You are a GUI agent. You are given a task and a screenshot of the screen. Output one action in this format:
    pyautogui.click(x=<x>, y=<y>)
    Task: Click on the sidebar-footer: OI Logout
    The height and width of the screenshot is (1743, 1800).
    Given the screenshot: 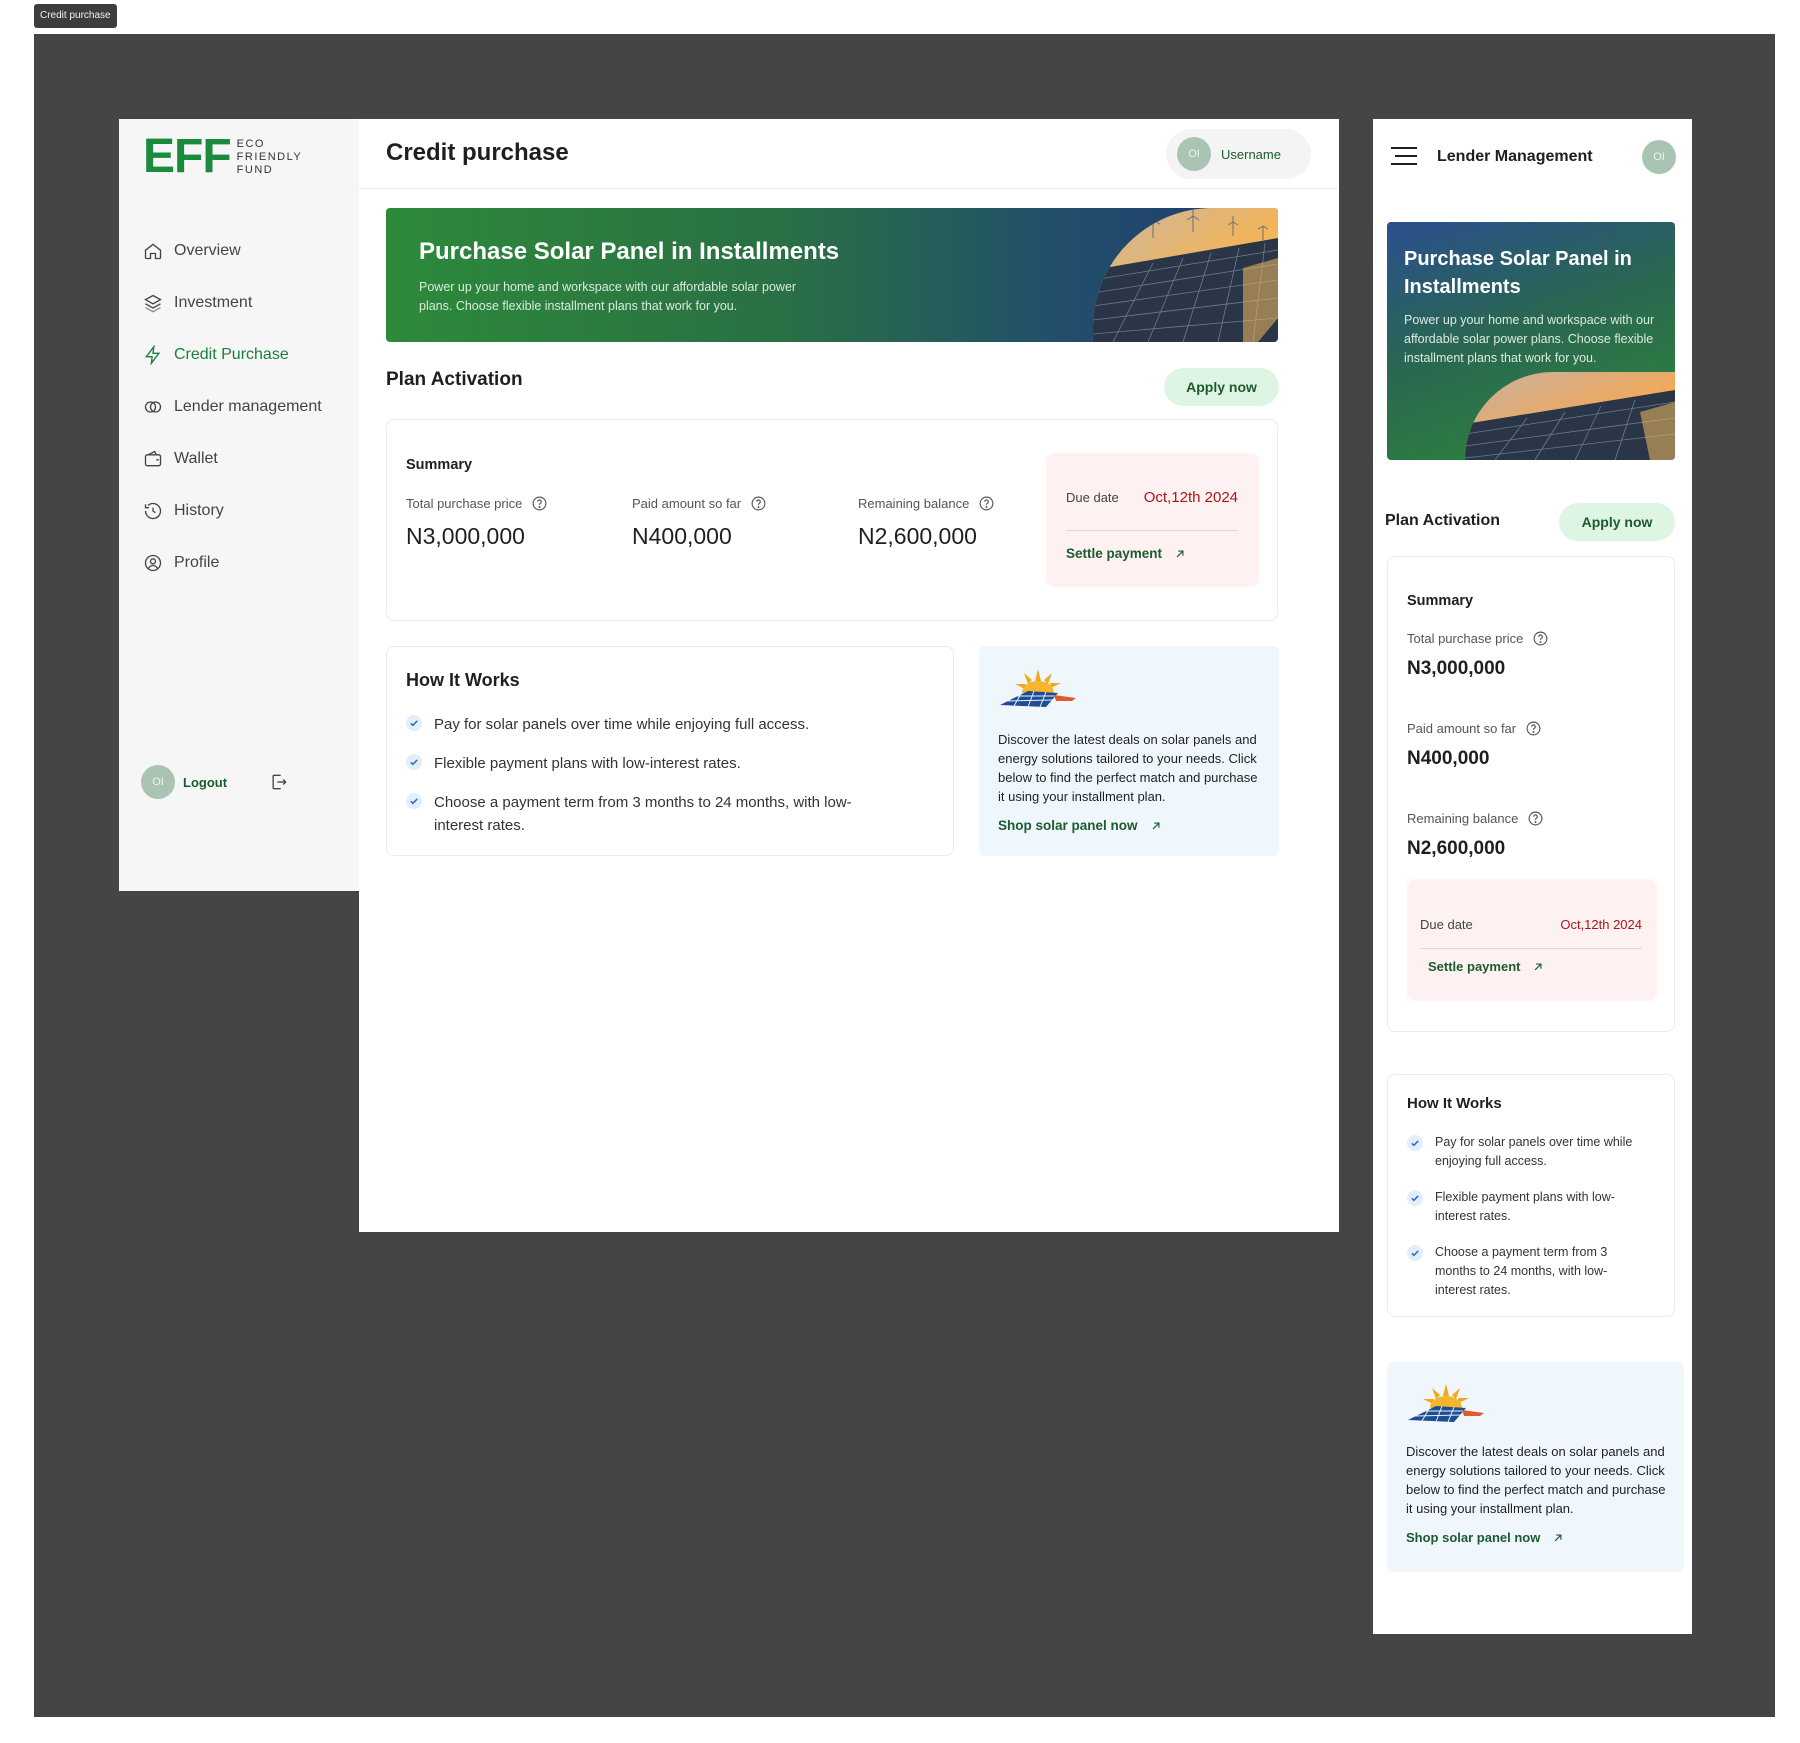 What is the action you would take?
    pyautogui.click(x=221, y=782)
    